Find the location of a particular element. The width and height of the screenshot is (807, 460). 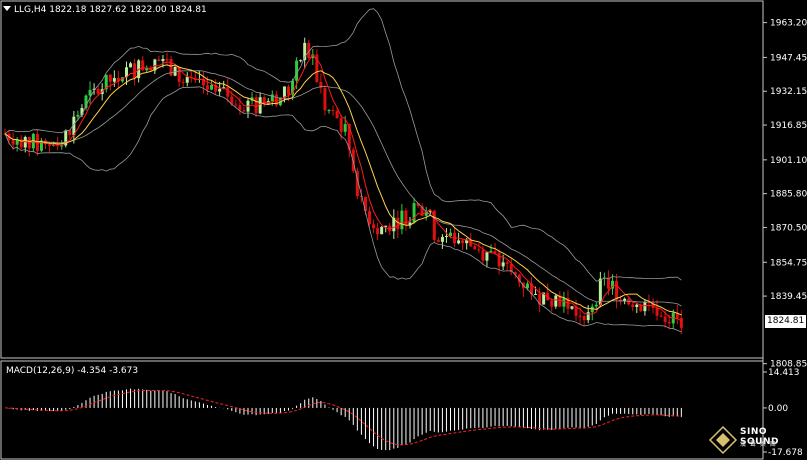

sino-sound-logo: SINO SOUND 漢 聲 集 團 is located at coordinates (756, 441).